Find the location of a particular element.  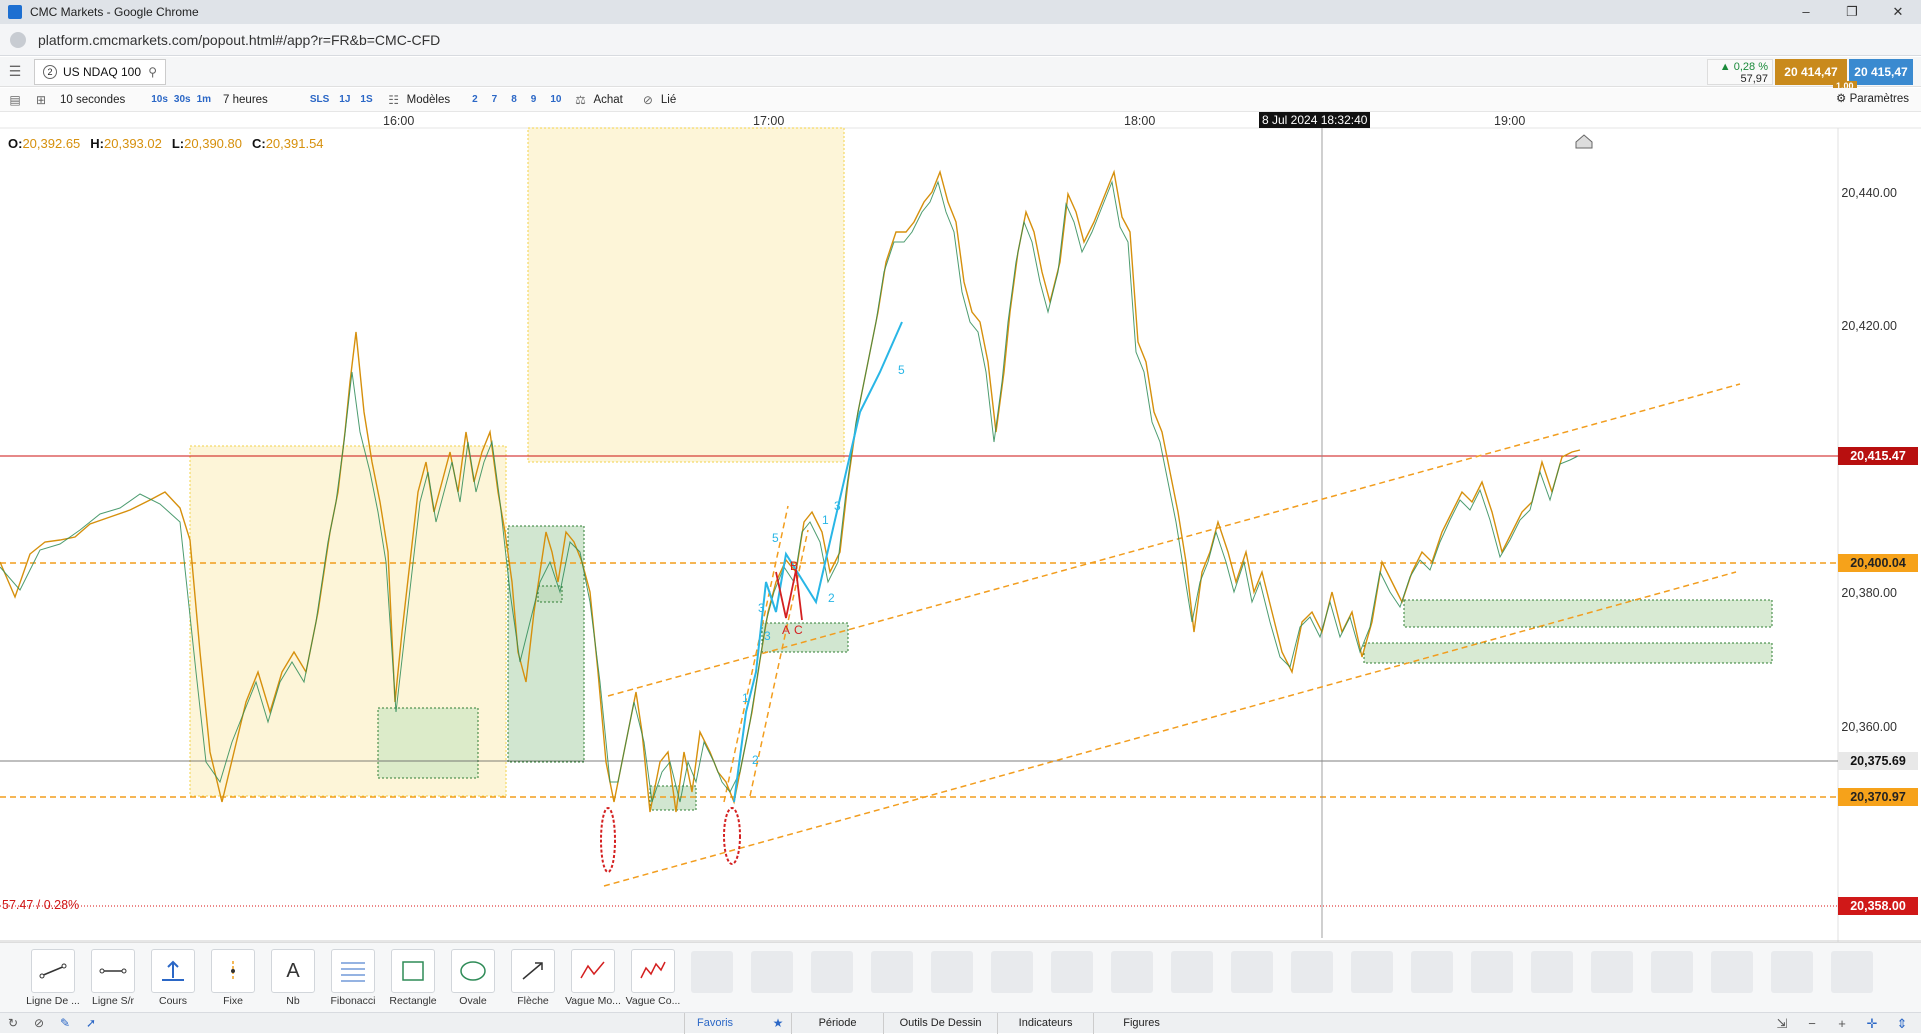

restore-icon: ❐ is located at coordinates (1852, 12).